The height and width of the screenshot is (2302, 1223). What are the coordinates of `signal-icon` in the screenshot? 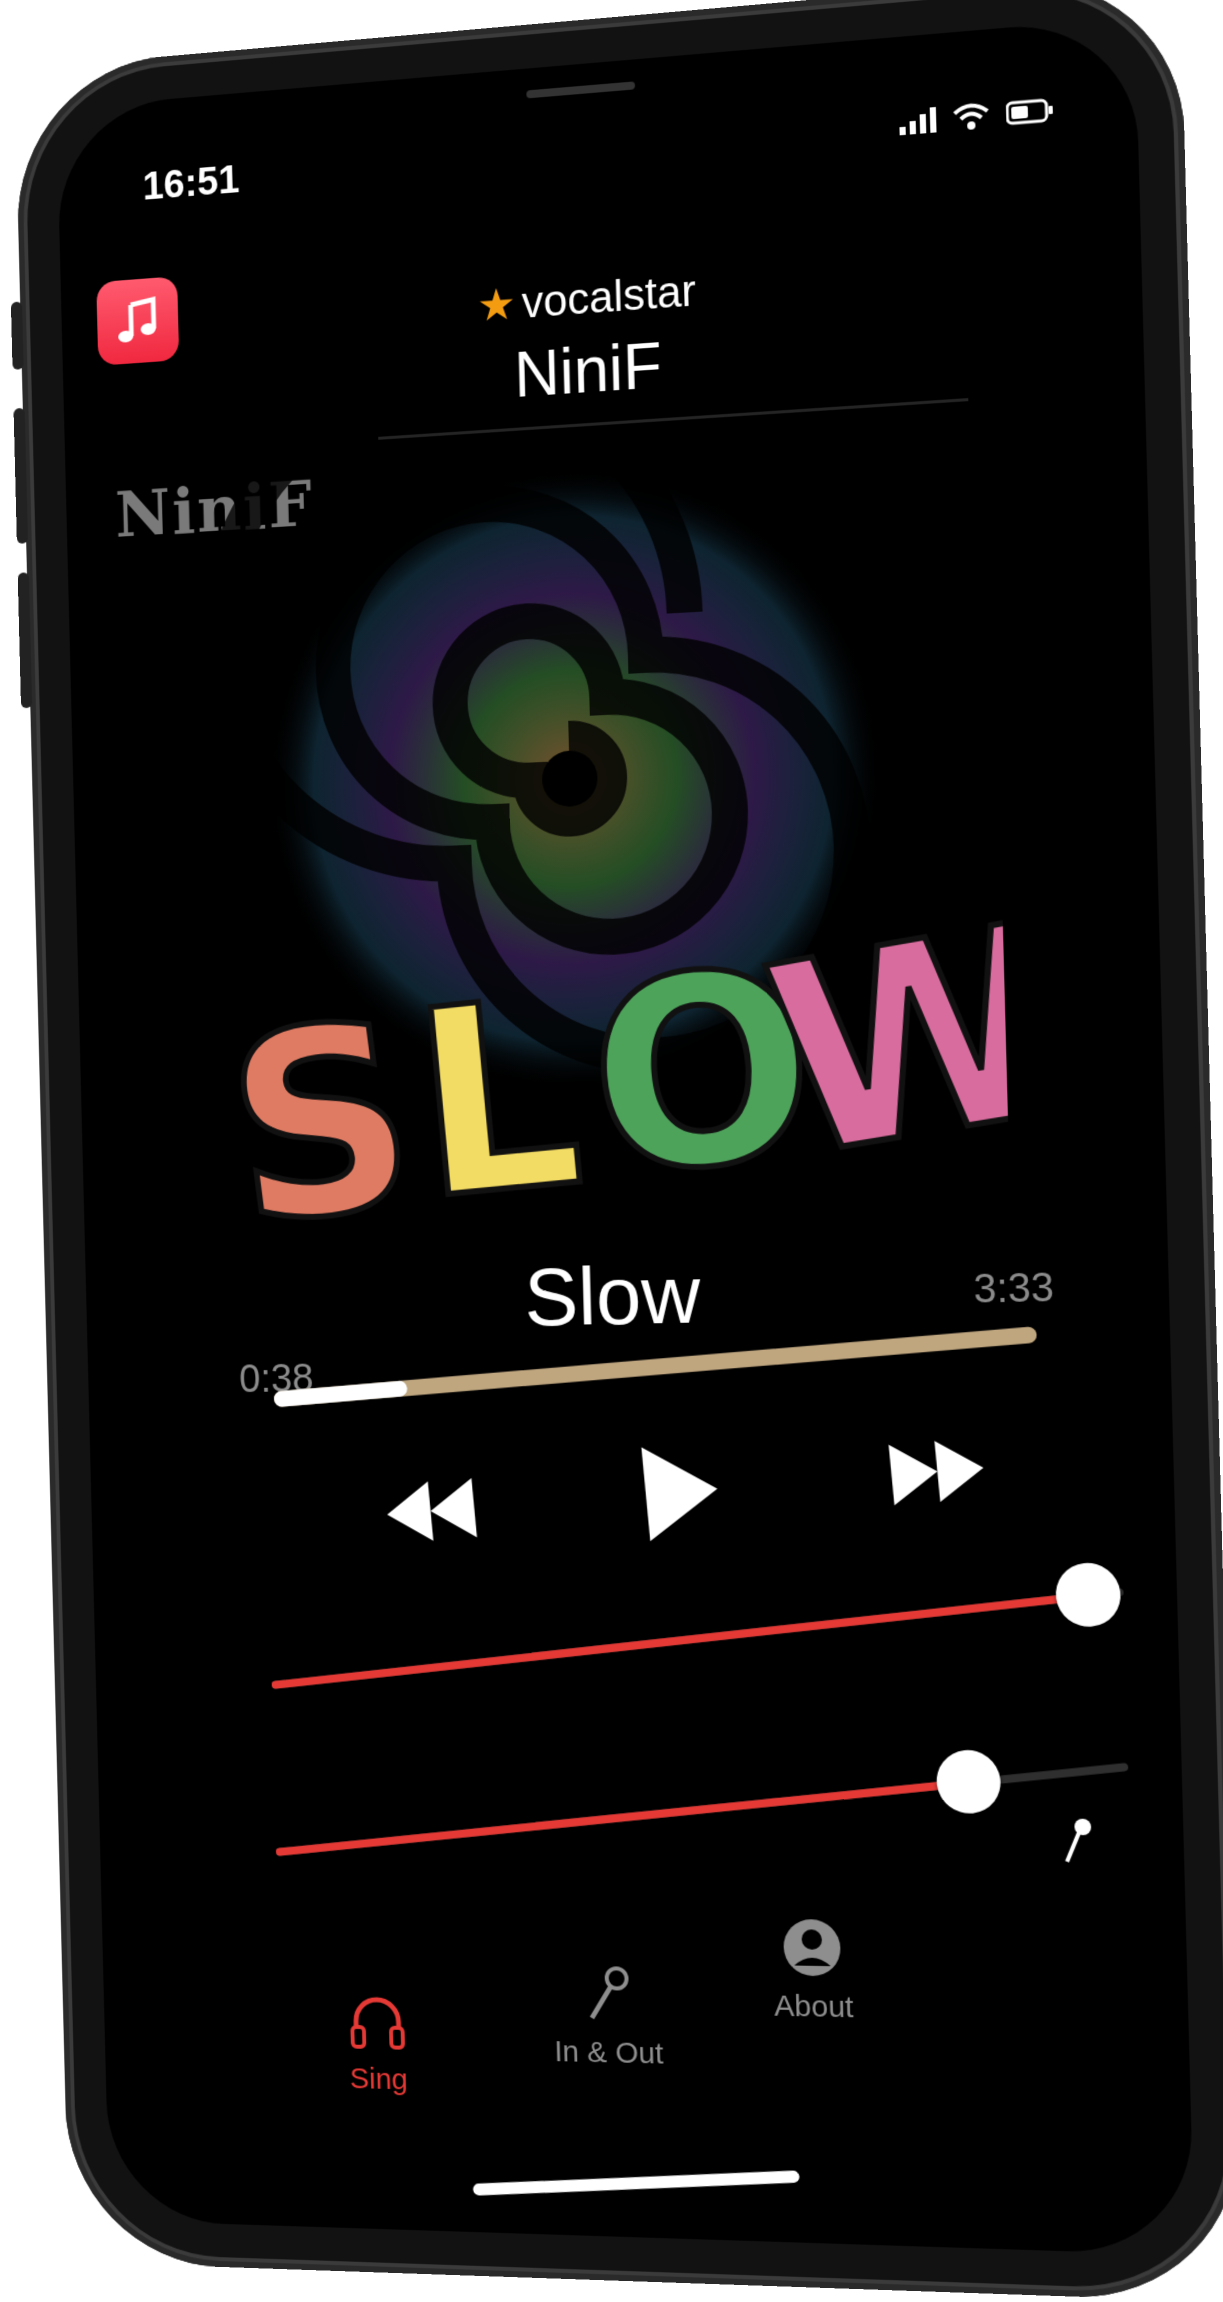 It's located at (918, 120).